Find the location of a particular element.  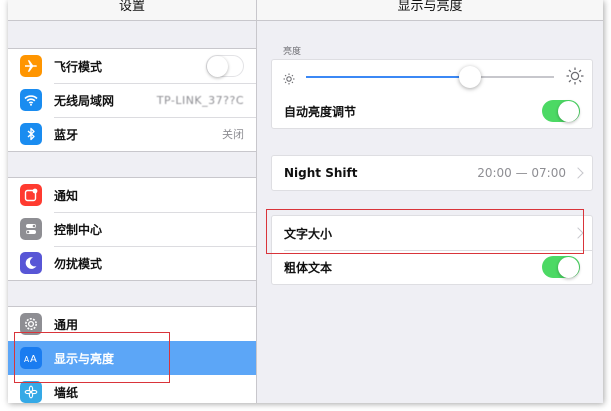

bold-text-toggle is located at coordinates (561, 267).